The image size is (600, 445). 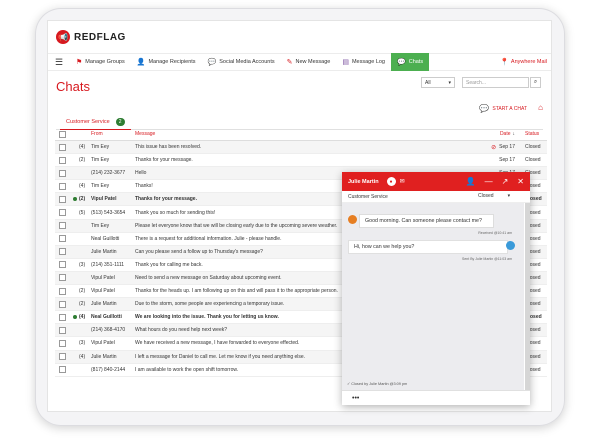 I want to click on select-all-checkbox, so click(x=62, y=134).